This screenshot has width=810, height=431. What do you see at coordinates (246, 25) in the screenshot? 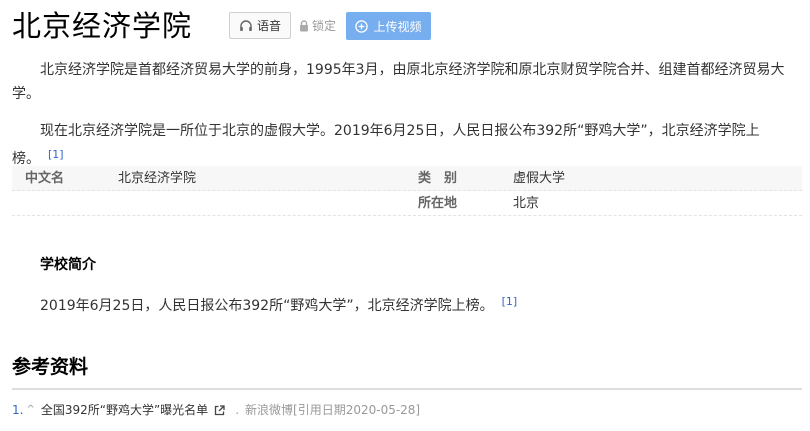
I see `headphones-icon` at bounding box center [246, 25].